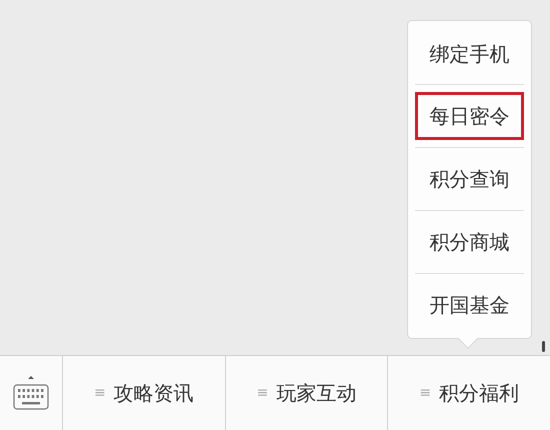 The image size is (550, 430). Describe the element at coordinates (469, 242) in the screenshot. I see `menu-item: 积分商城` at that location.